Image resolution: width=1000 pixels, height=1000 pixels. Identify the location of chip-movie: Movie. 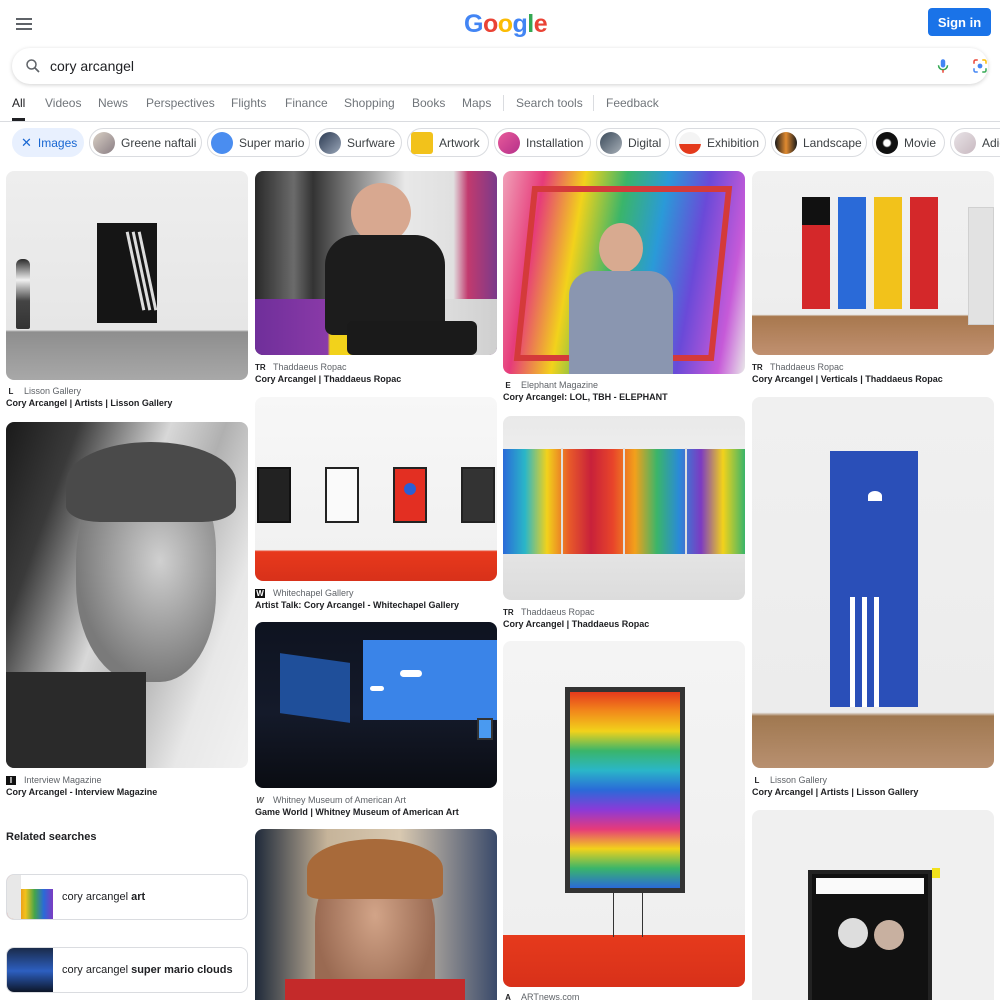
(908, 142).